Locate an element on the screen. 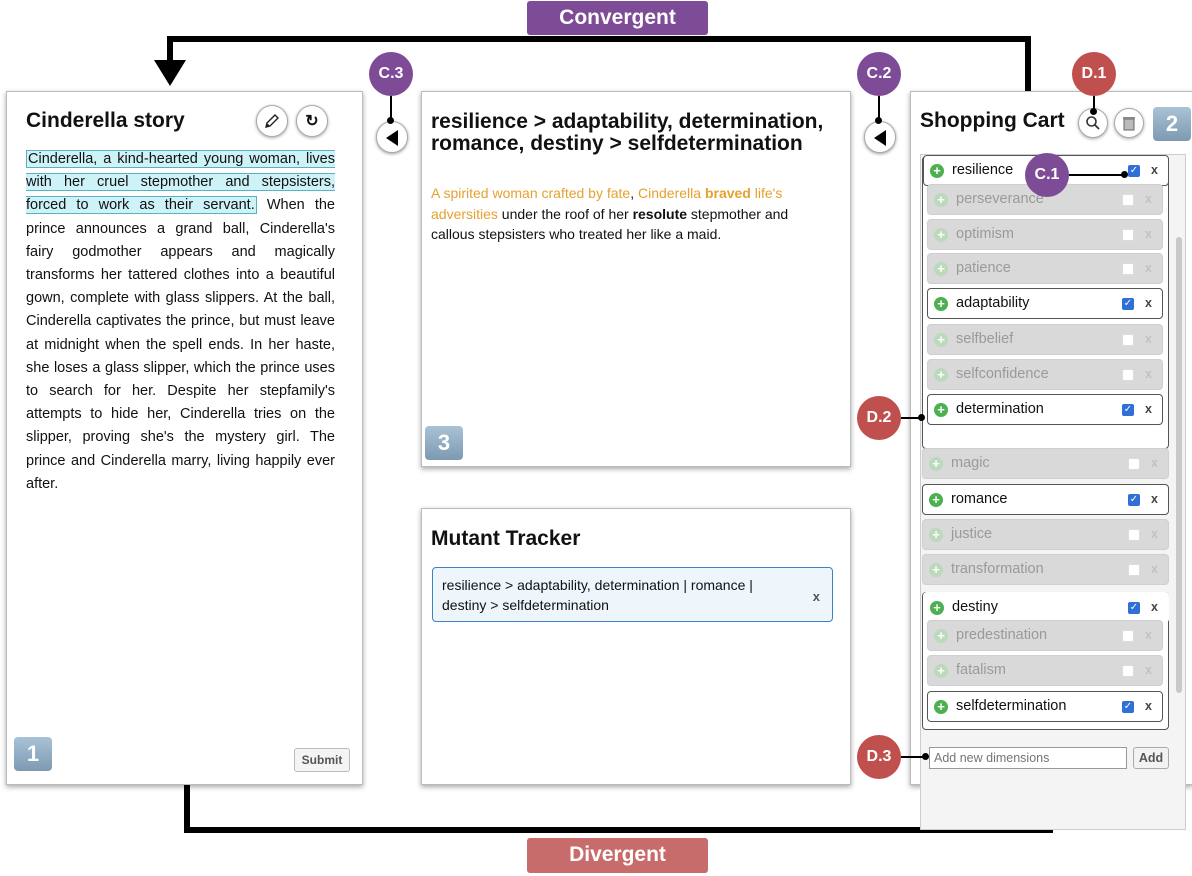 Image resolution: width=1192 pixels, height=876 pixels. panel-badge-2: 2 is located at coordinates (1172, 124).